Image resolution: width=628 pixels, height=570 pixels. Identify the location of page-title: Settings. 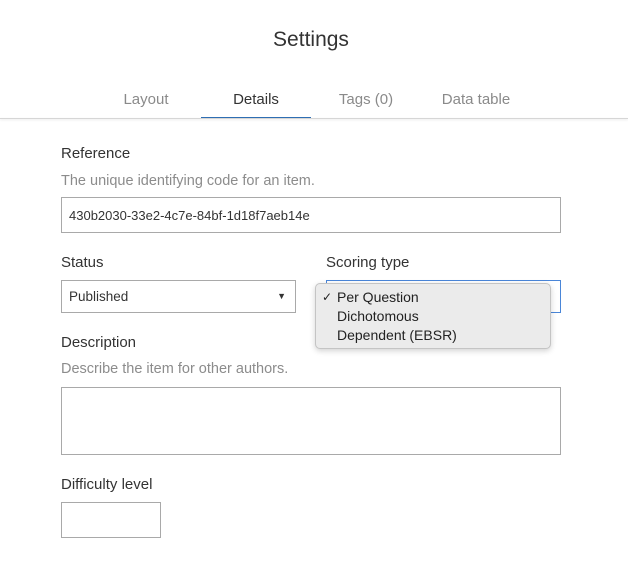
(311, 39).